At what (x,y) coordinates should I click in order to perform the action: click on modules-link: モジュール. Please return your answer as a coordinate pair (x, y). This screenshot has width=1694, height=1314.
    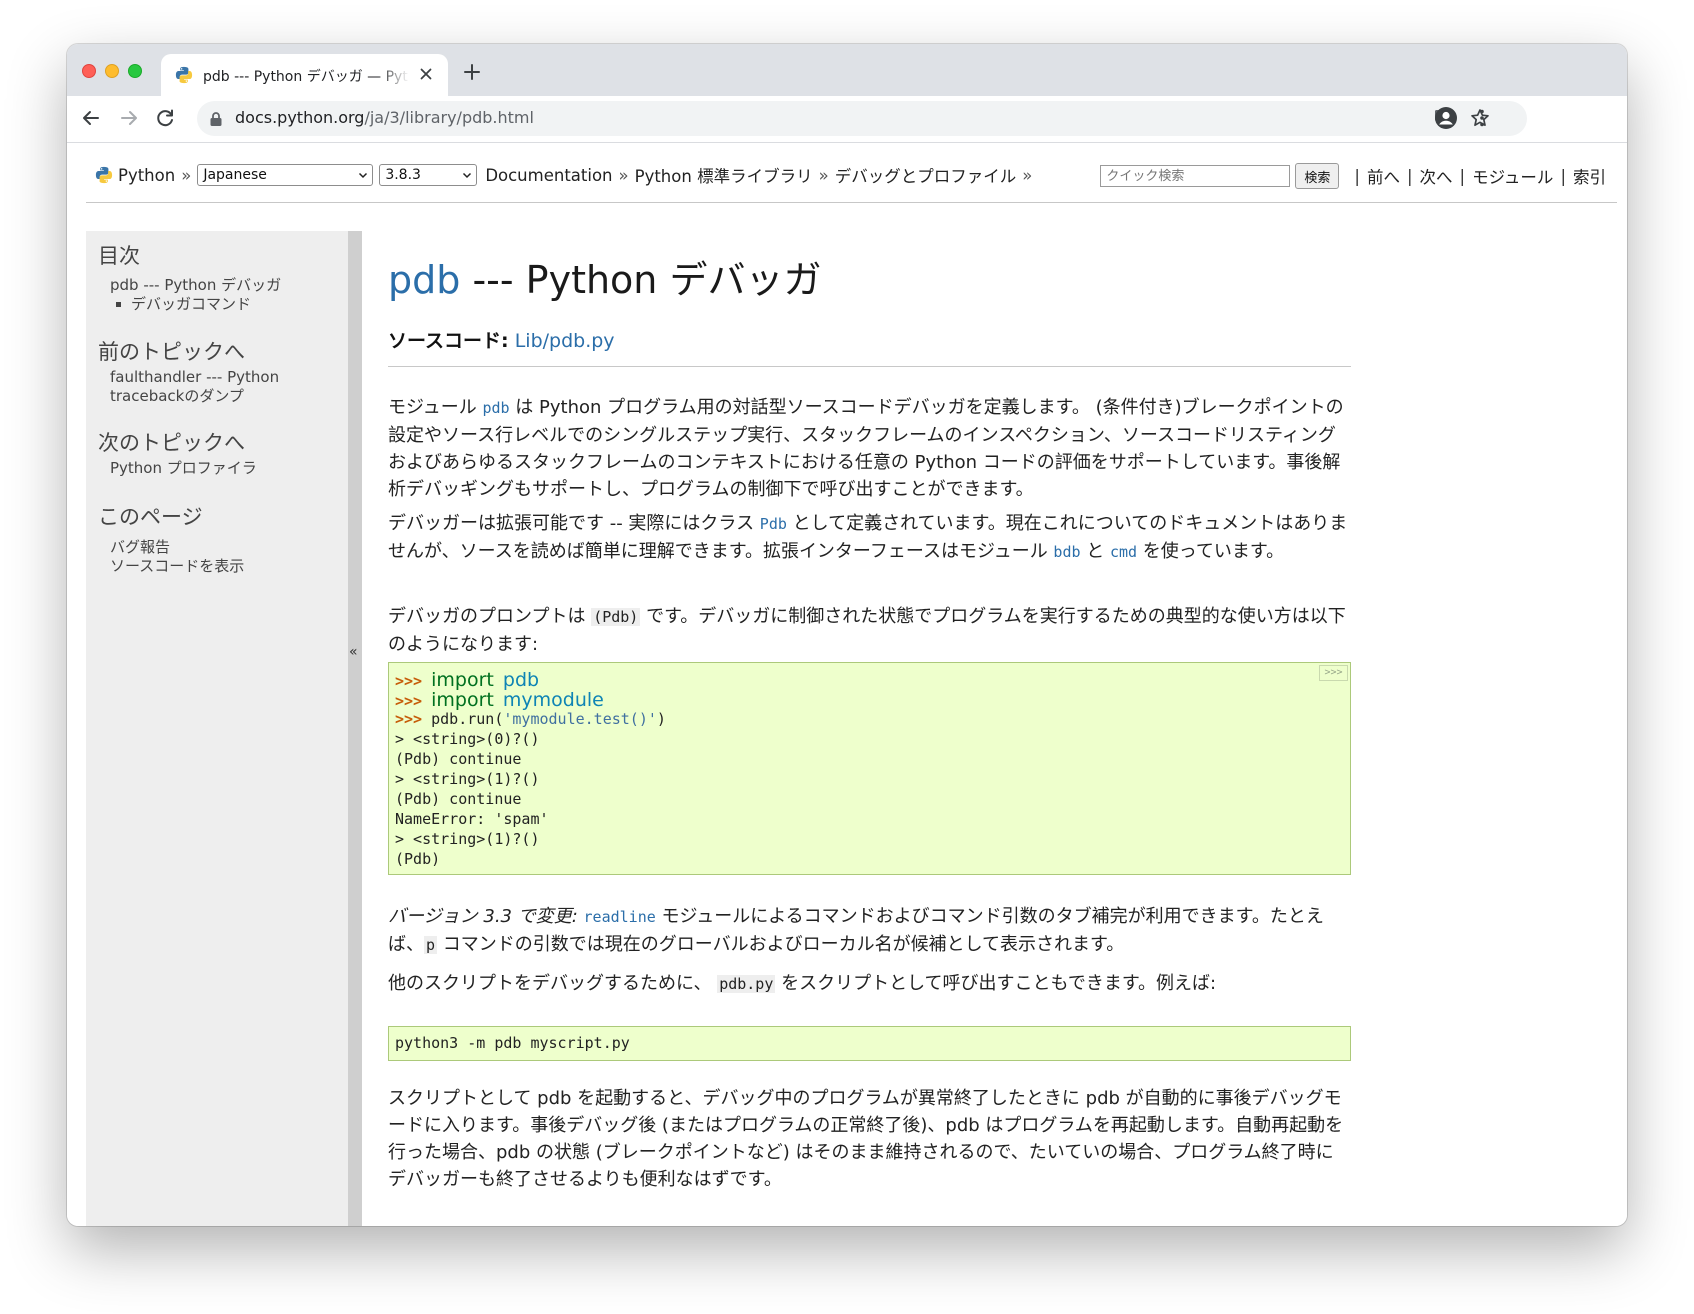
    Looking at the image, I should click on (1512, 176).